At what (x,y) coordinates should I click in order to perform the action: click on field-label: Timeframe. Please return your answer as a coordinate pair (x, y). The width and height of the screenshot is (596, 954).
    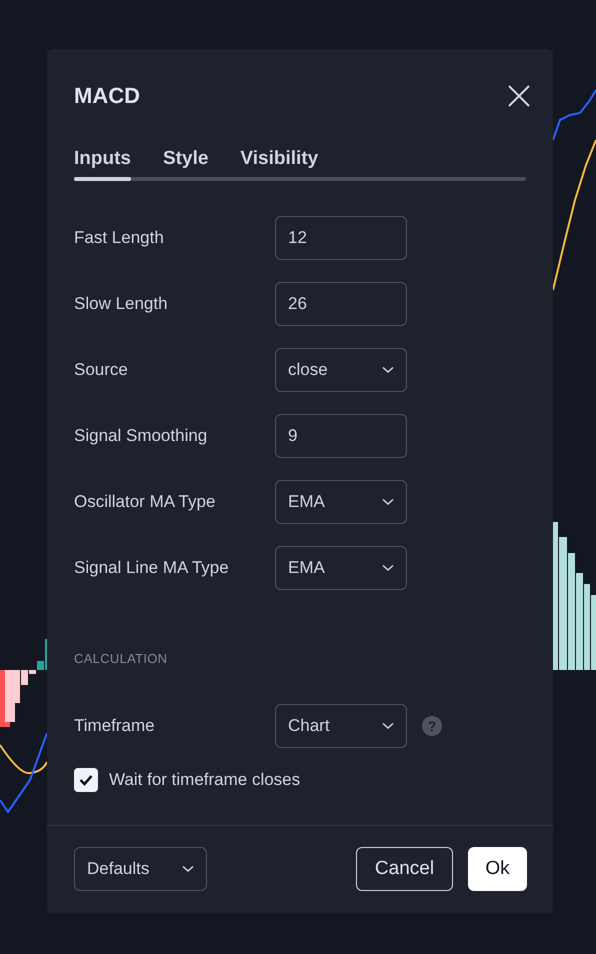
    Looking at the image, I should click on (115, 726).